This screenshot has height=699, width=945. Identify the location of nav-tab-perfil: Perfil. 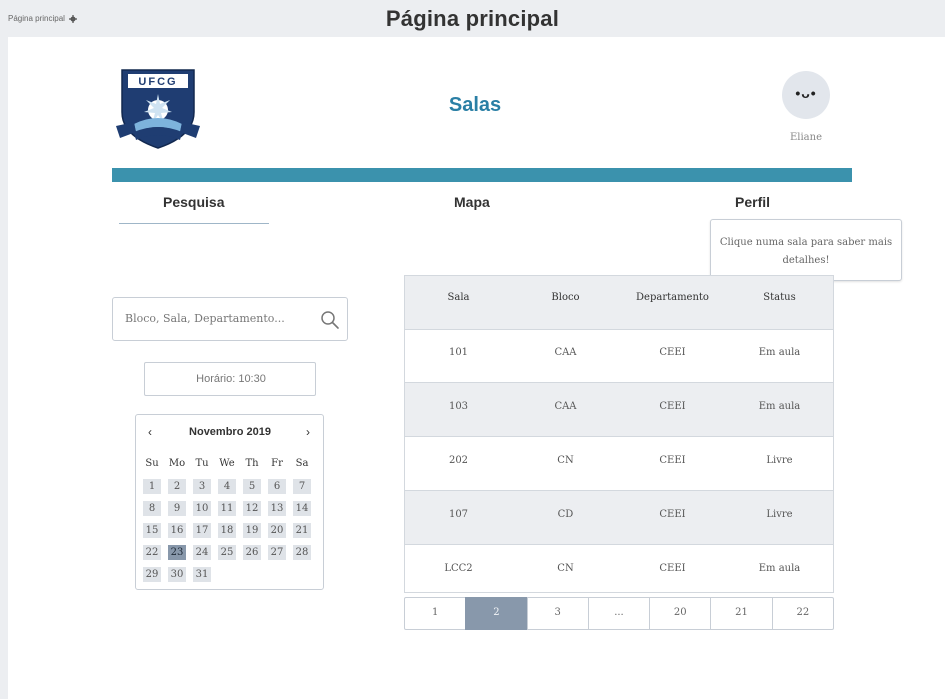
(752, 202).